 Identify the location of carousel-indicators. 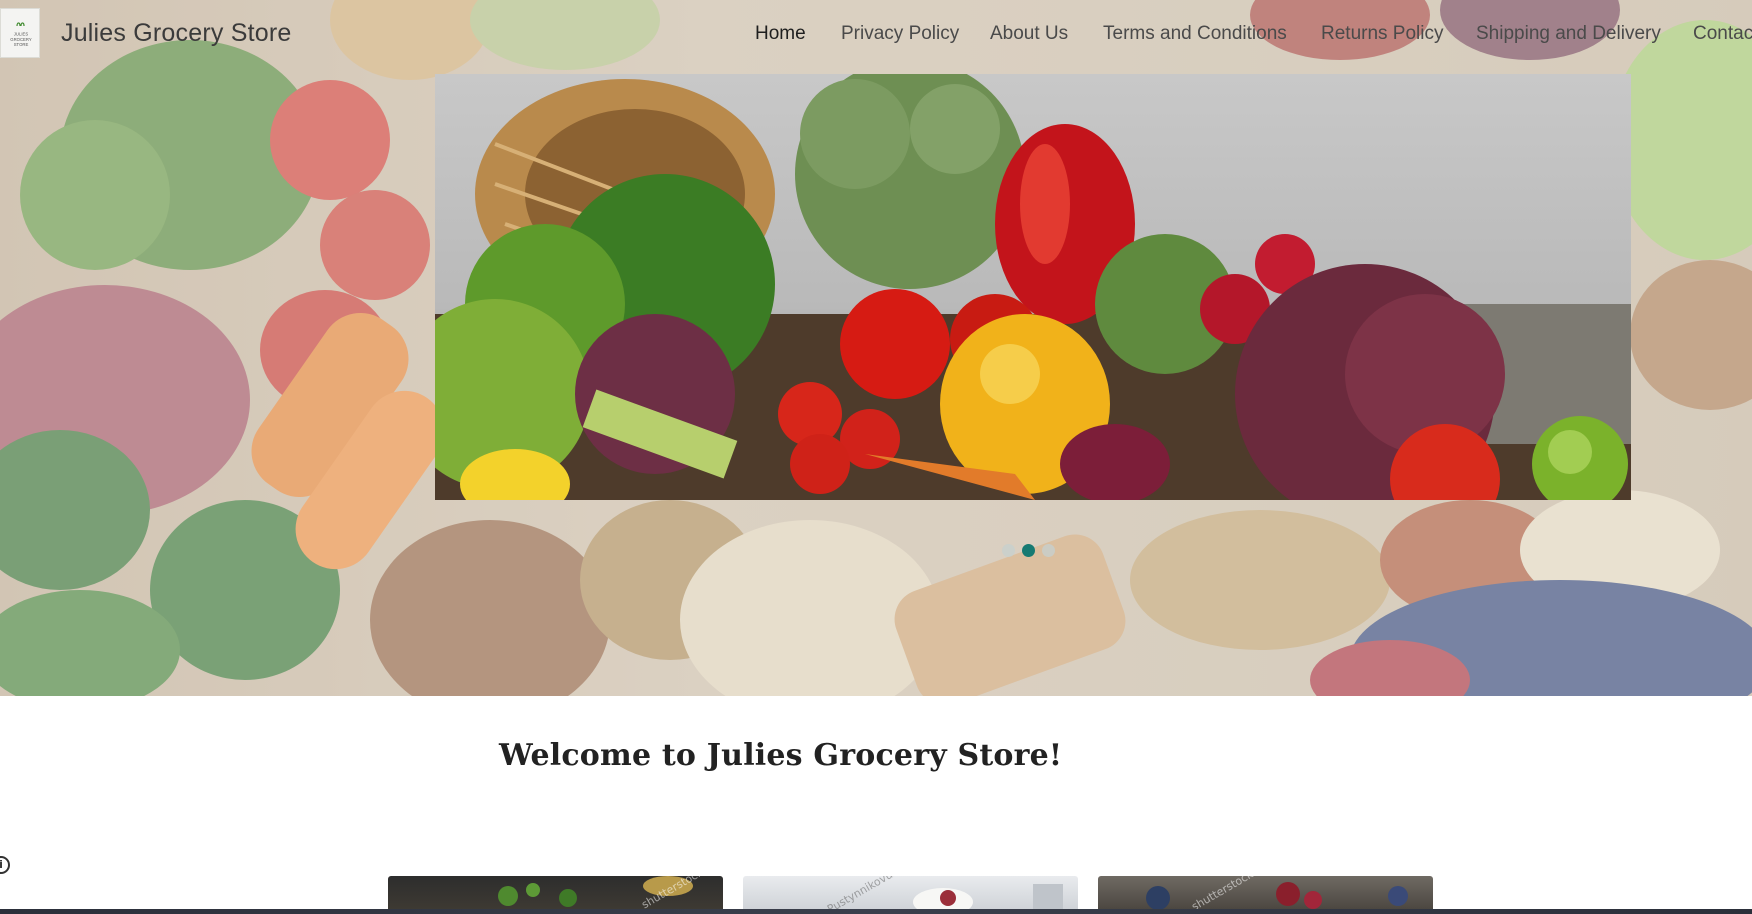
(1028, 550).